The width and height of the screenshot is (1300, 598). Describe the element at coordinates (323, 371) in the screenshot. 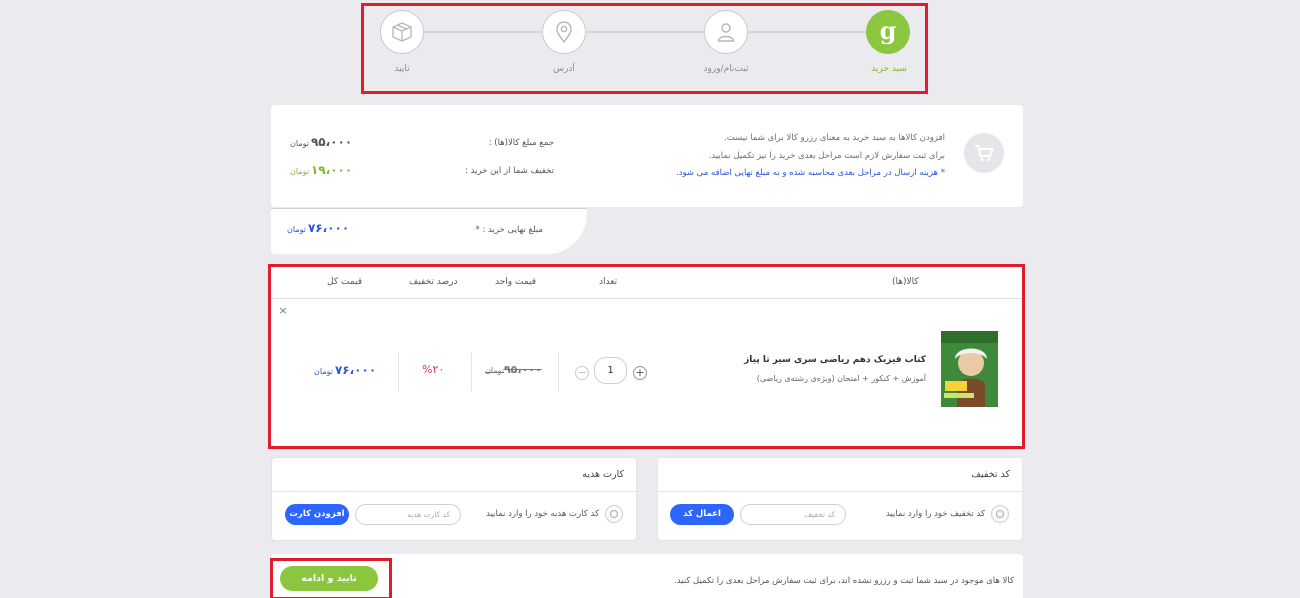

I see `row-total-currency: تومان` at that location.